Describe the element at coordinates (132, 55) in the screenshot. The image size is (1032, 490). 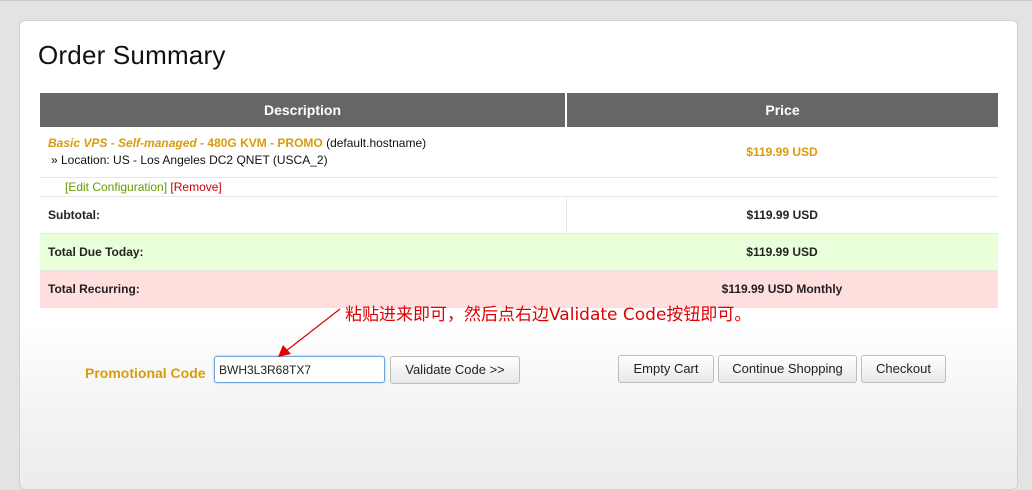
I see `page-title: Order Summary` at that location.